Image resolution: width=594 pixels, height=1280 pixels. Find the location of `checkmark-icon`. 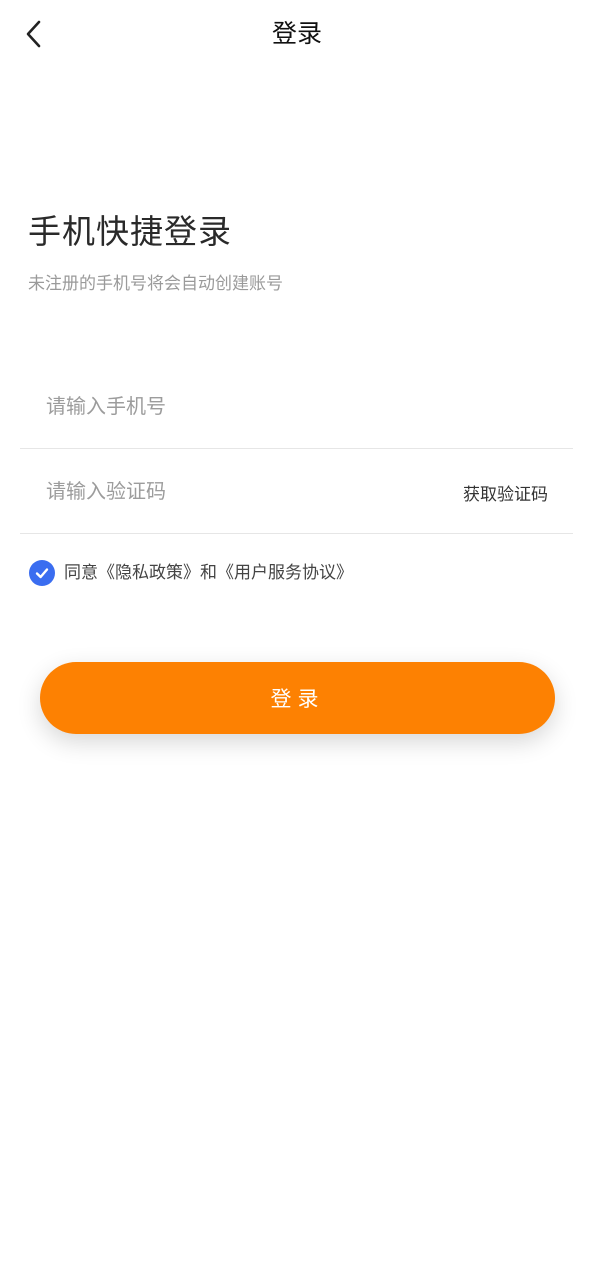

checkmark-icon is located at coordinates (42, 573).